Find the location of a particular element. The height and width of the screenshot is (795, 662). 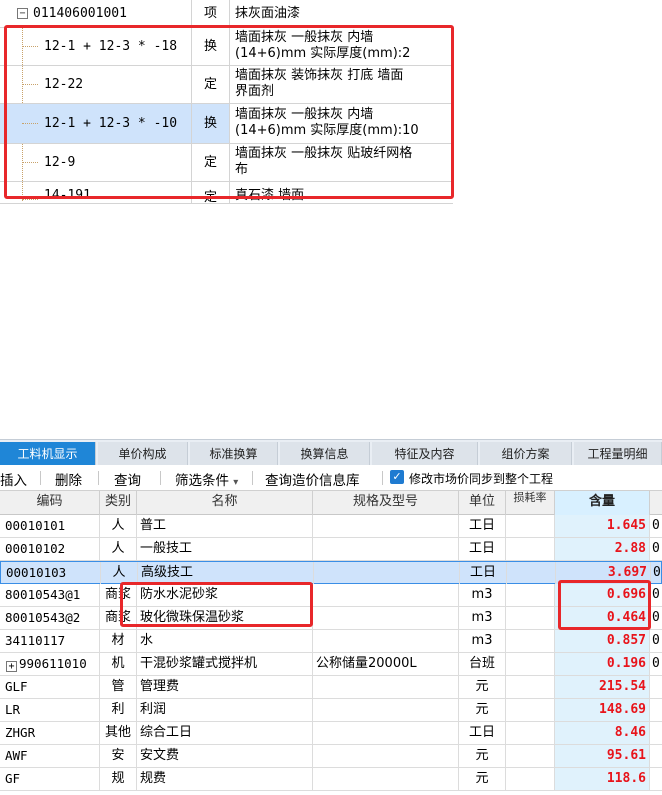

cell-code: ZHGR is located at coordinates (50, 733).